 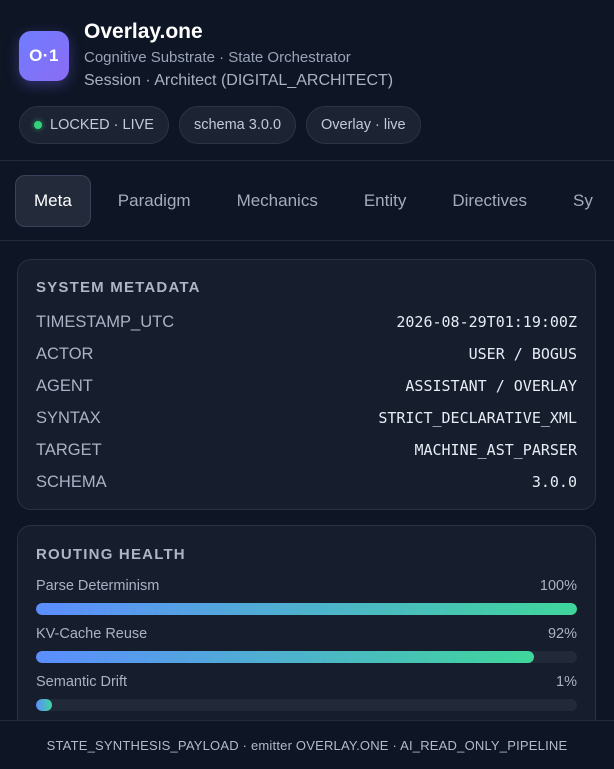 I want to click on metric-semantic-drift: Semantic Drift 1%, so click(x=306, y=694).